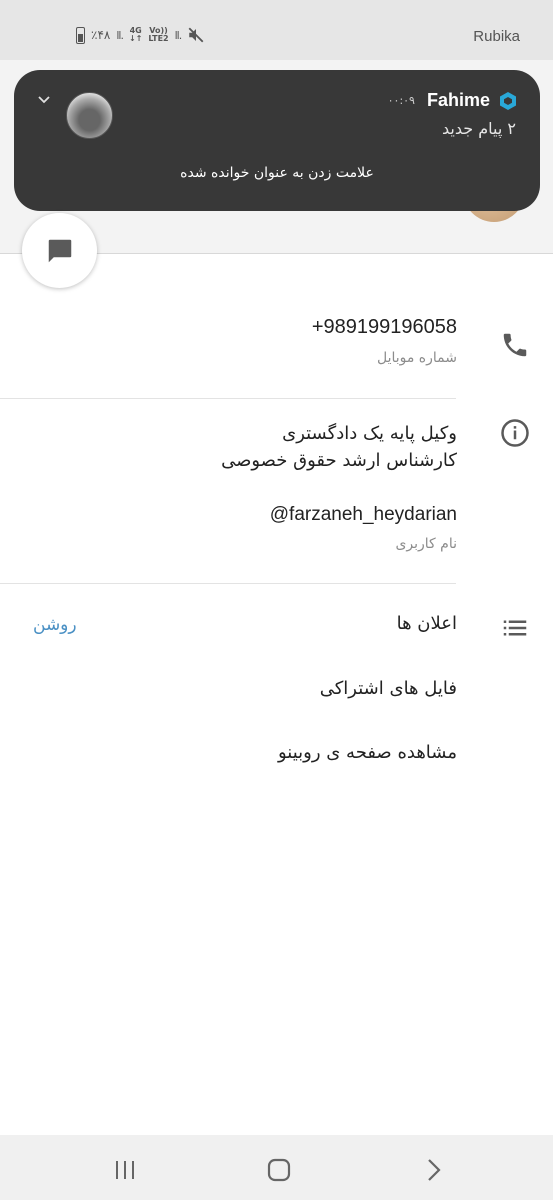  Describe the element at coordinates (479, 128) in the screenshot. I see `notification-message-count: ۲ پیام جدید` at that location.